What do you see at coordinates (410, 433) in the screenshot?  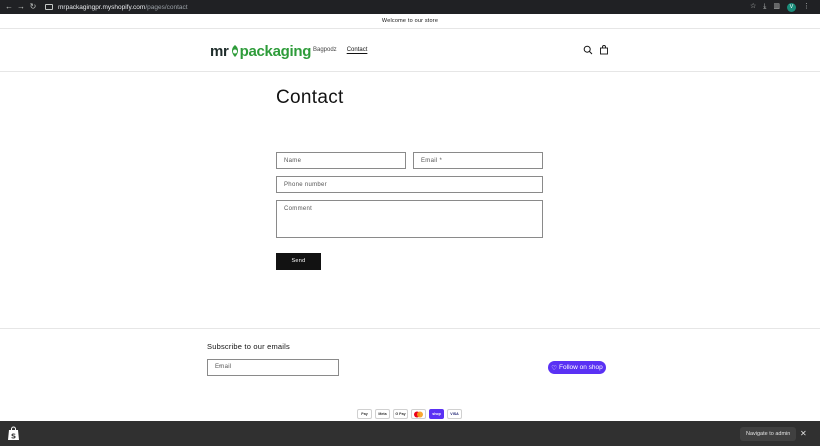 I see `shopify-admin-bar: S Navigate to admin ✕` at bounding box center [410, 433].